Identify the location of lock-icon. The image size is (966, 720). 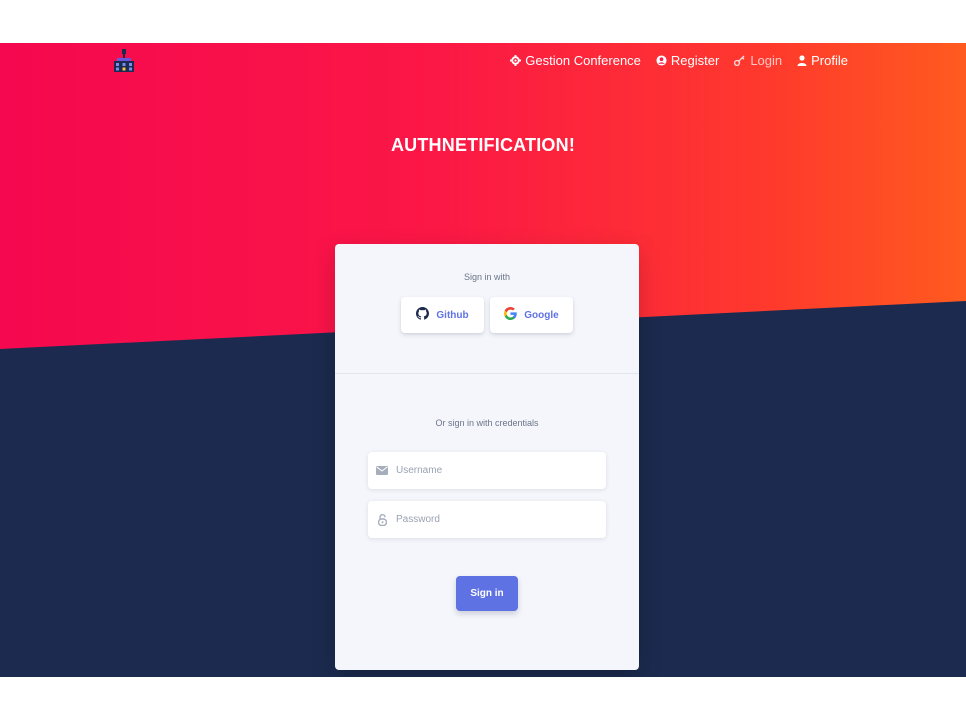
(382, 519).